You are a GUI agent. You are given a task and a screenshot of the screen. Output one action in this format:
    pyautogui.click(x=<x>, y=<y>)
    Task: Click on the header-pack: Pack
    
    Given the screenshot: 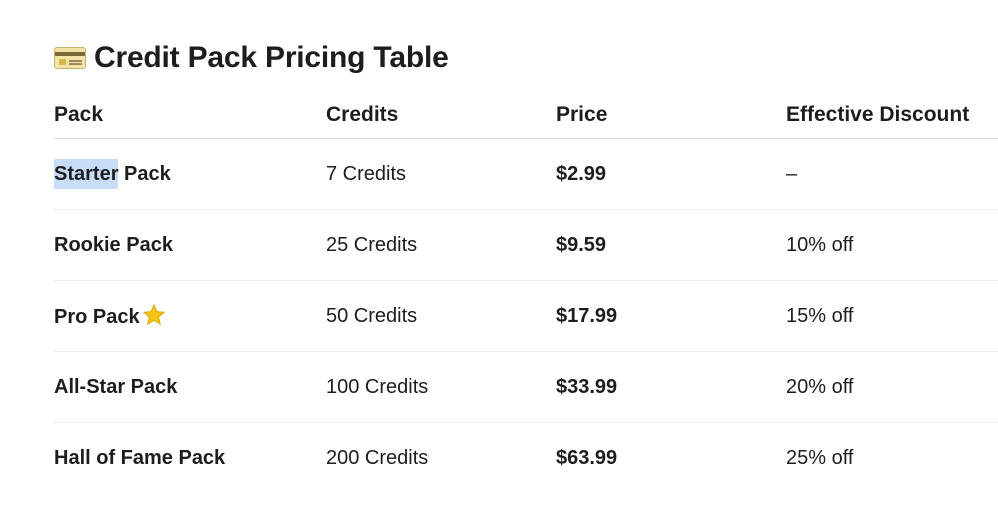 What is the action you would take?
    pyautogui.click(x=190, y=115)
    